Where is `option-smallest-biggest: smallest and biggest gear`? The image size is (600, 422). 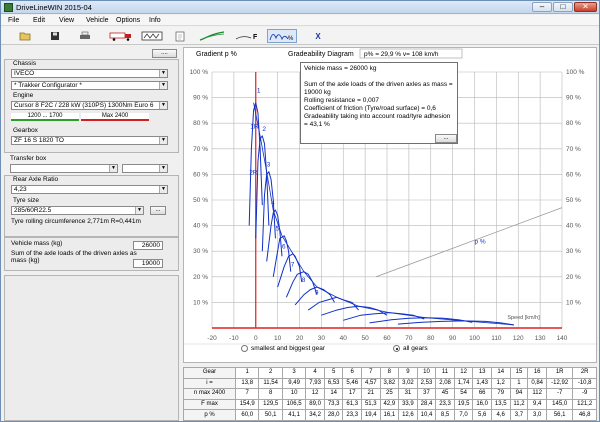 option-smallest-biggest: smallest and biggest gear is located at coordinates (283, 348).